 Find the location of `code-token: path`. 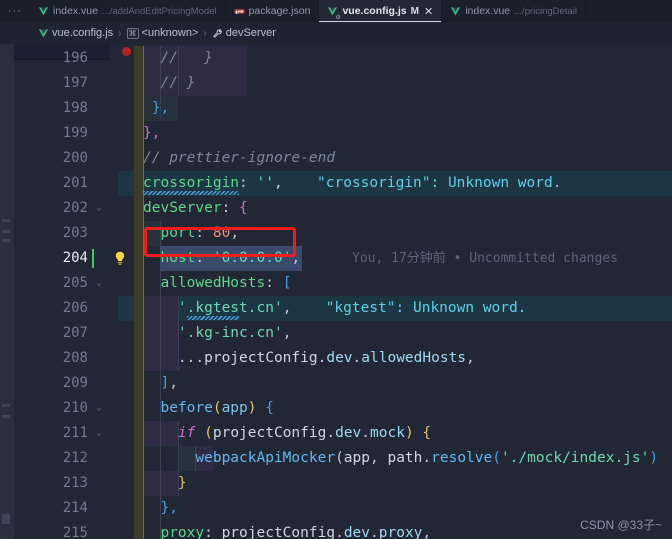

code-token: path is located at coordinates (405, 458).